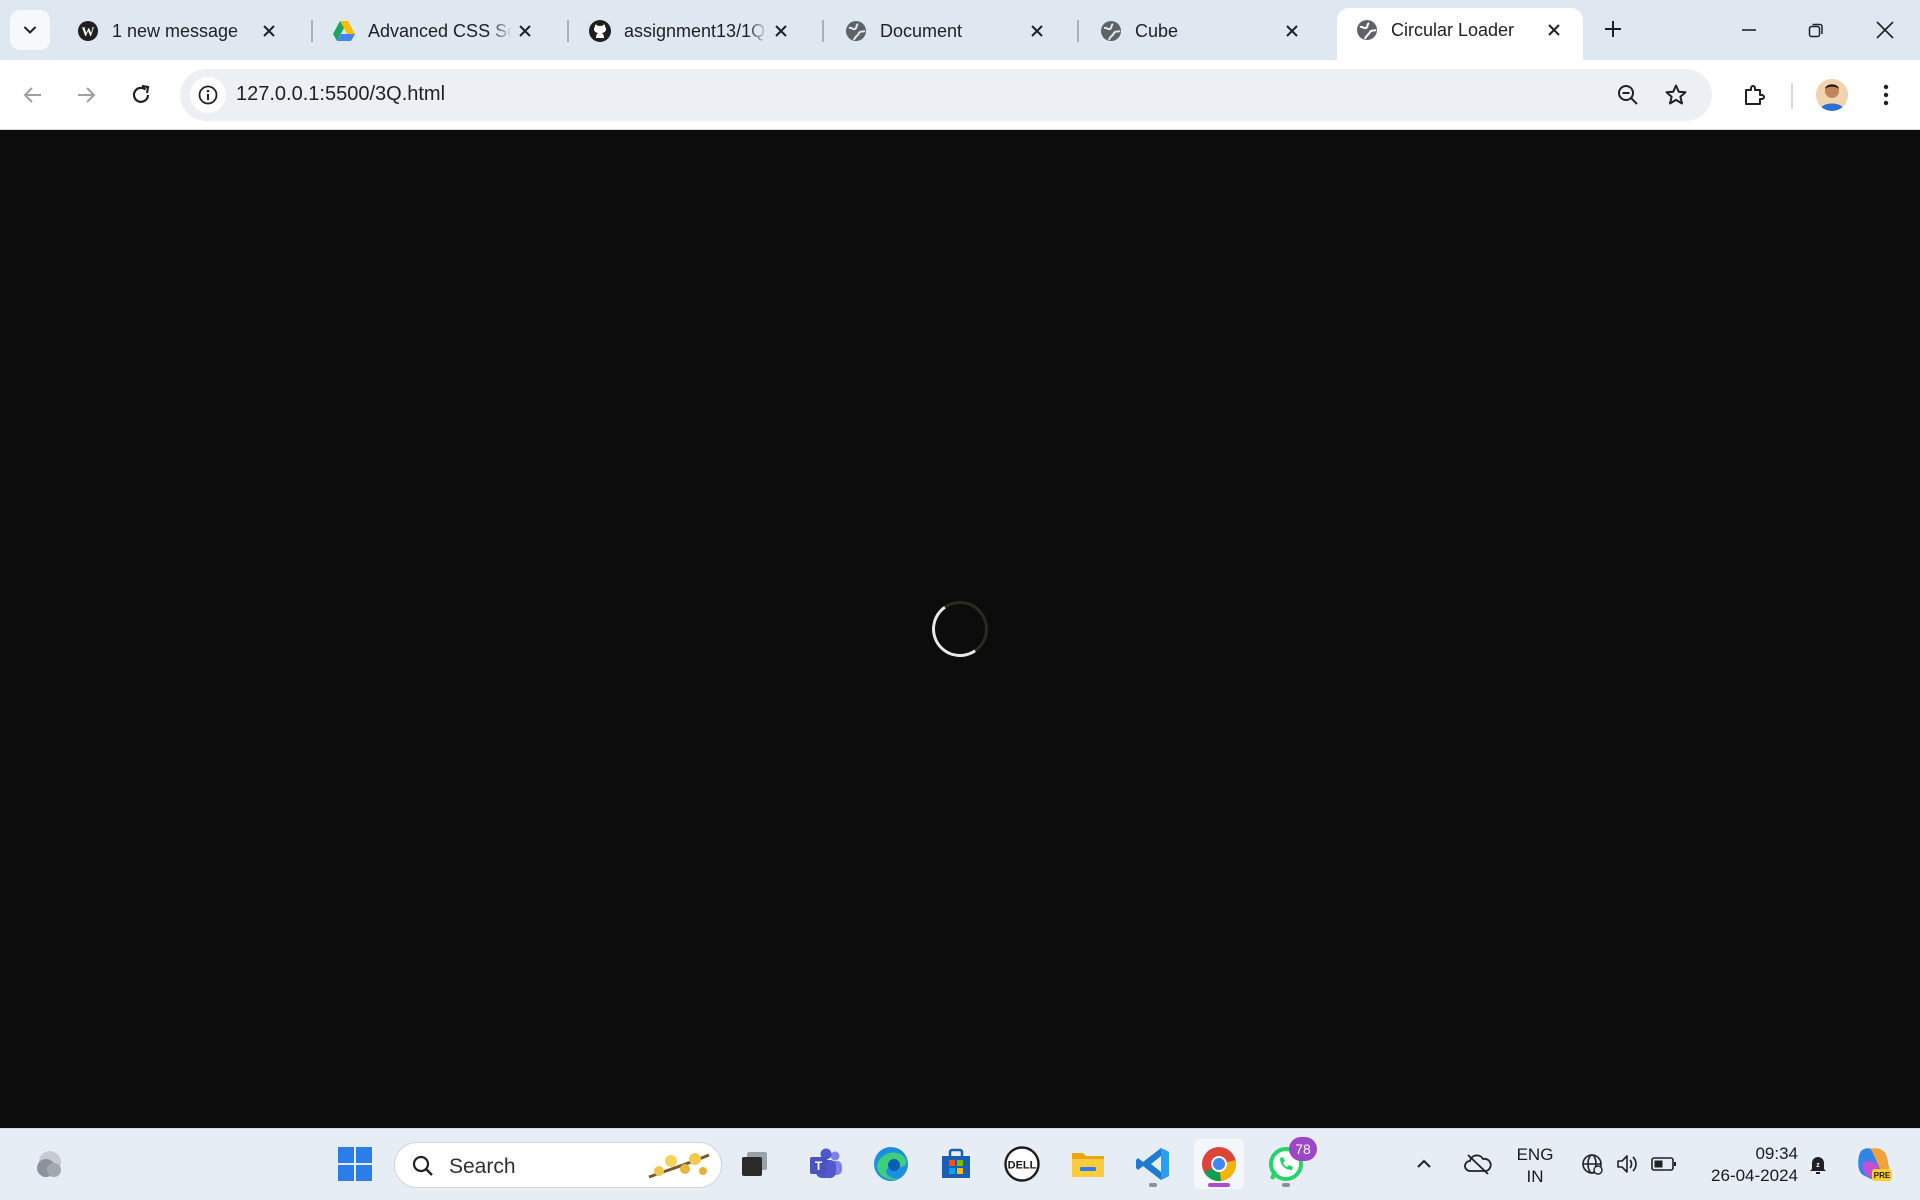 Image resolution: width=1920 pixels, height=1200 pixels. What do you see at coordinates (1754, 1175) in the screenshot?
I see `clock-date: 26-04-2024` at bounding box center [1754, 1175].